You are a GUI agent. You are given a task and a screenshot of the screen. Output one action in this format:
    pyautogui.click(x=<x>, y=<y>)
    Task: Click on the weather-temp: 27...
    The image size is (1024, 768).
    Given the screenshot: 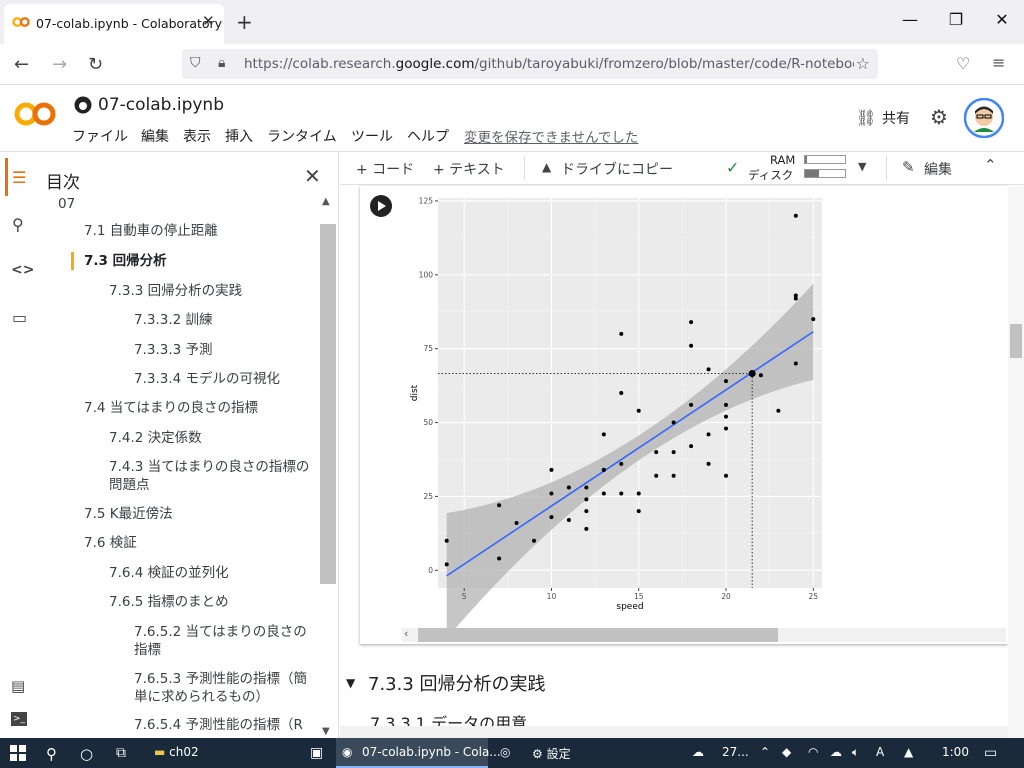 What is the action you would take?
    pyautogui.click(x=735, y=752)
    